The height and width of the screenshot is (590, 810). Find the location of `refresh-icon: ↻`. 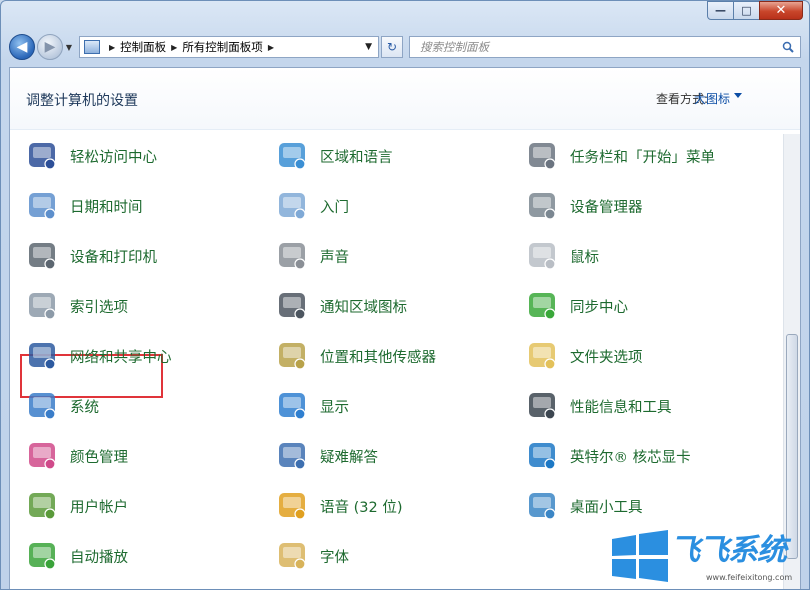

refresh-icon: ↻ is located at coordinates (392, 47).